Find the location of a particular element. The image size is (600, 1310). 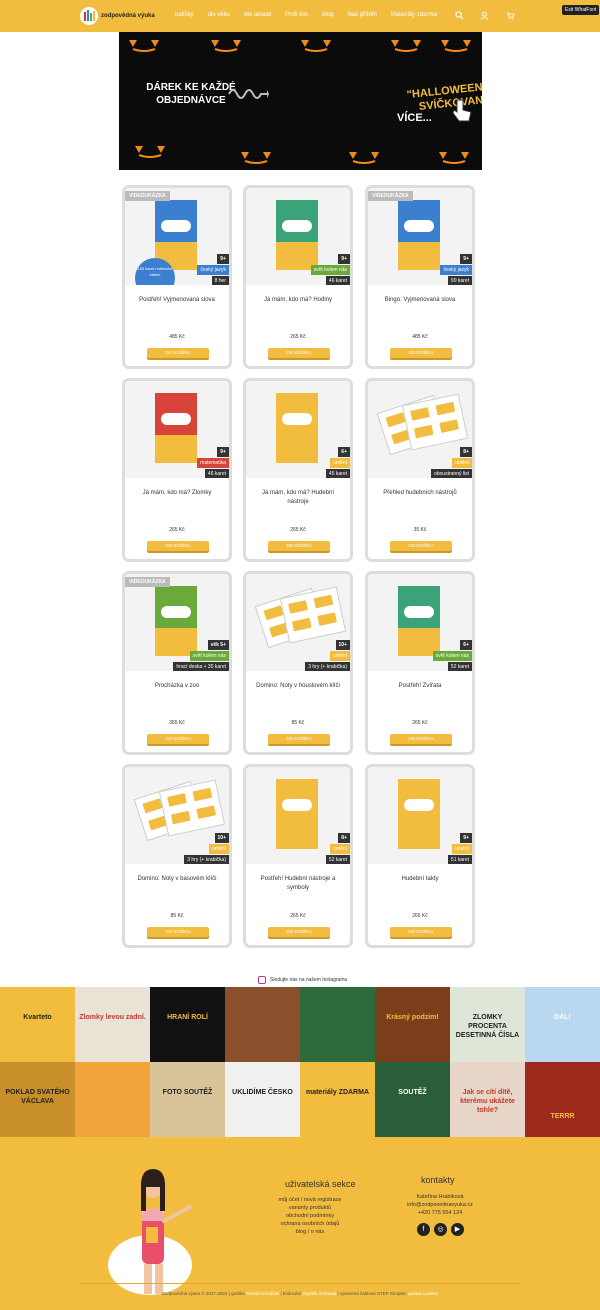

footer-link-privacy: ochrana osobních údajů is located at coordinates (310, 1224).